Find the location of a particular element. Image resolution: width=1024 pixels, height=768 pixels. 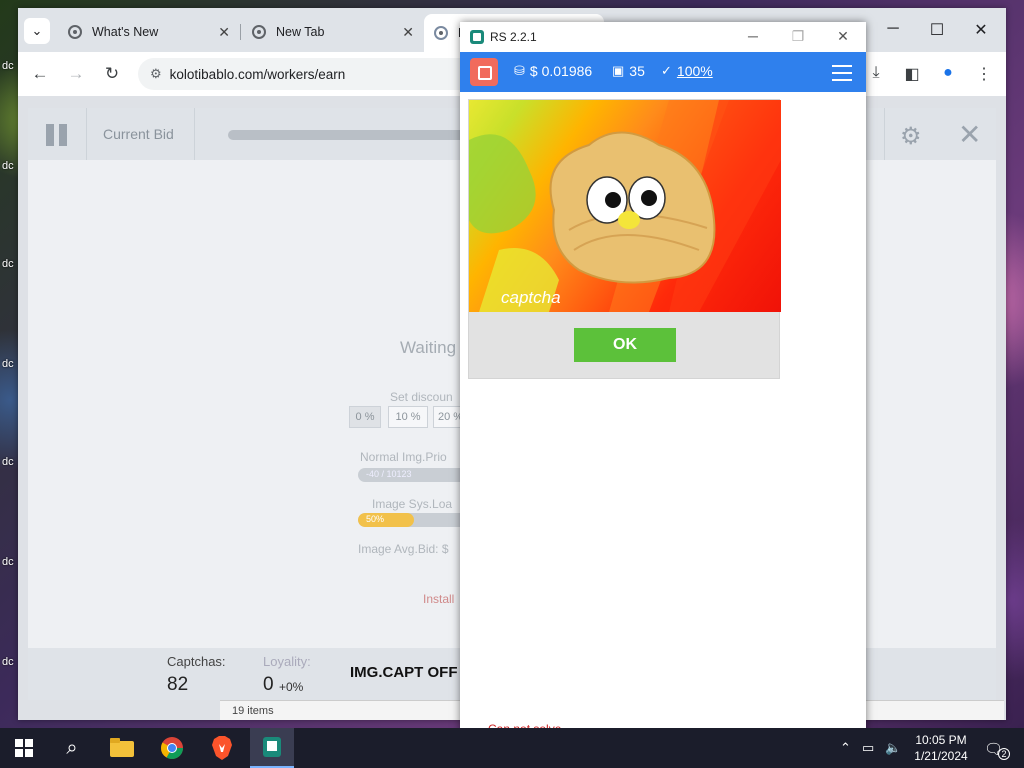

normal-img-priority-bar: -40 / 10123 is located at coordinates (414, 475).